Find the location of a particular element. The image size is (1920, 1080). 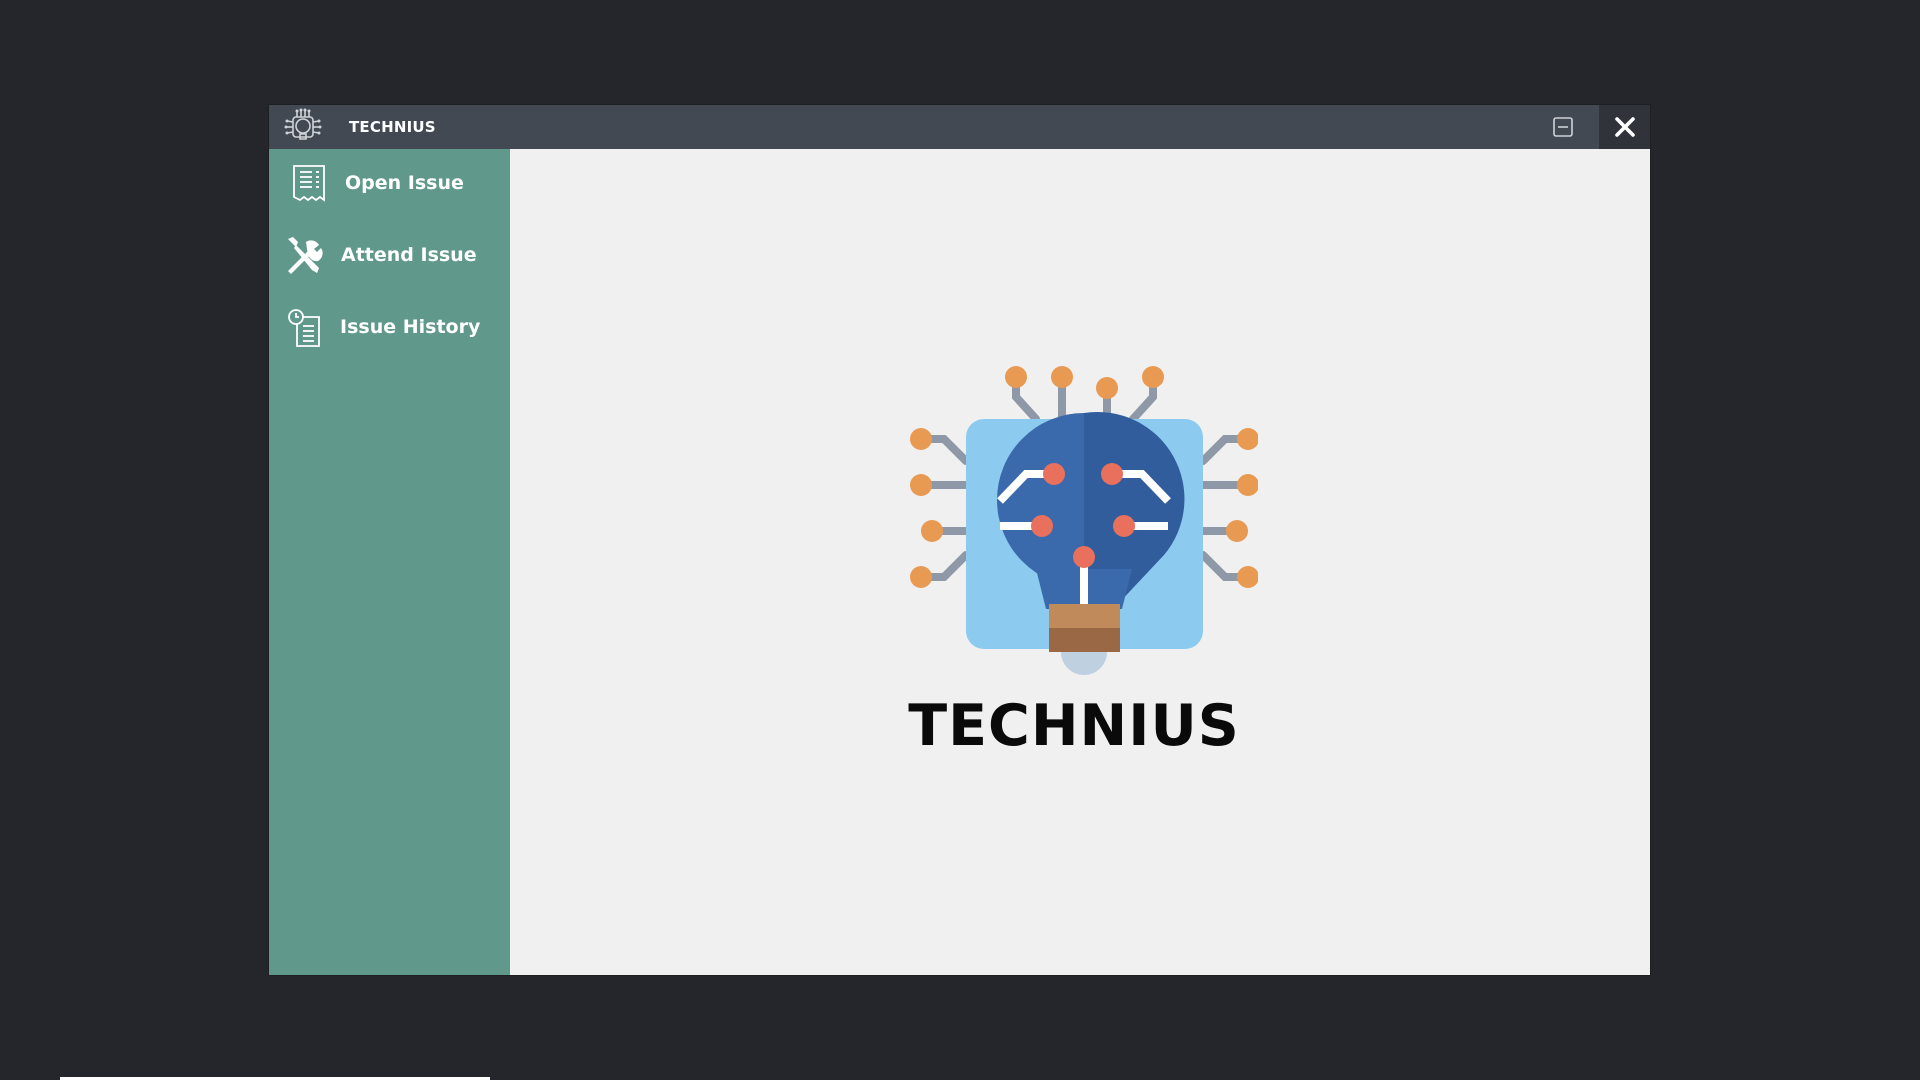

app-name-heading: TECHNIUS is located at coordinates (1074, 726).